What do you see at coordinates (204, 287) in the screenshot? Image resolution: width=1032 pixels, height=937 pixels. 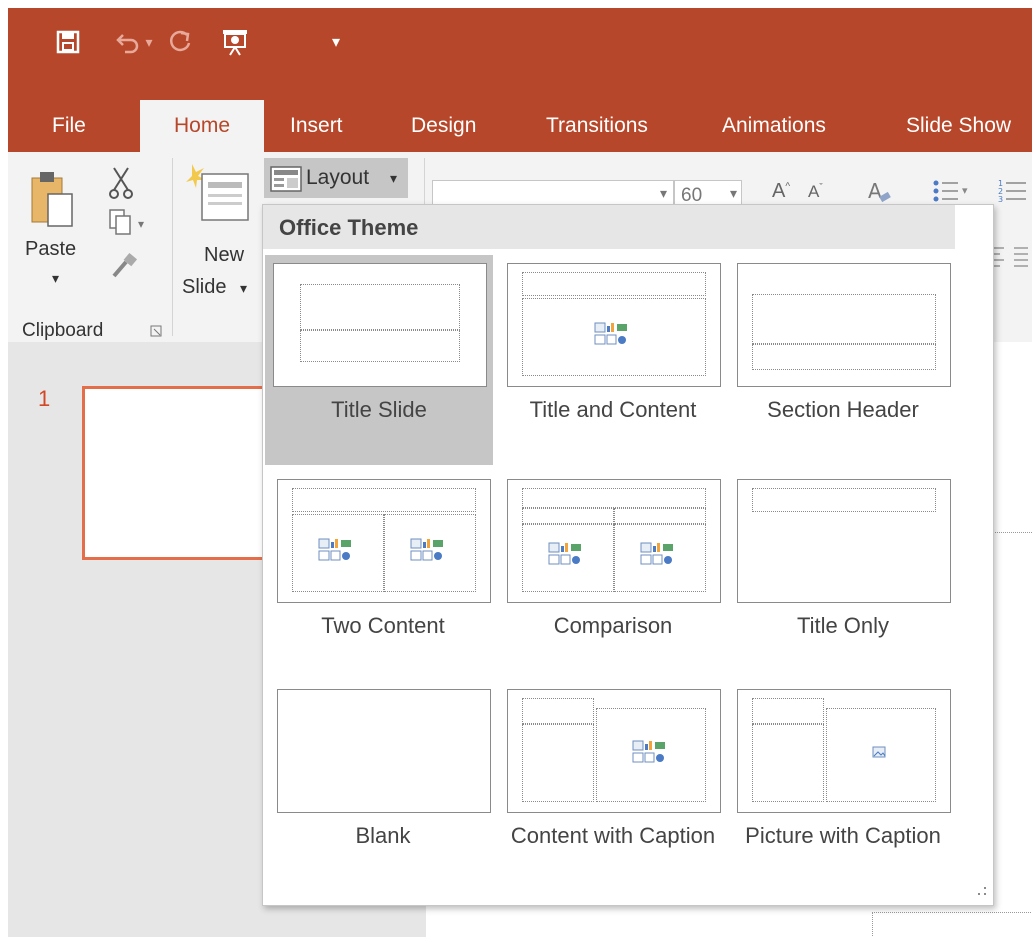 I see `new-slide-label-line2: Slide` at bounding box center [204, 287].